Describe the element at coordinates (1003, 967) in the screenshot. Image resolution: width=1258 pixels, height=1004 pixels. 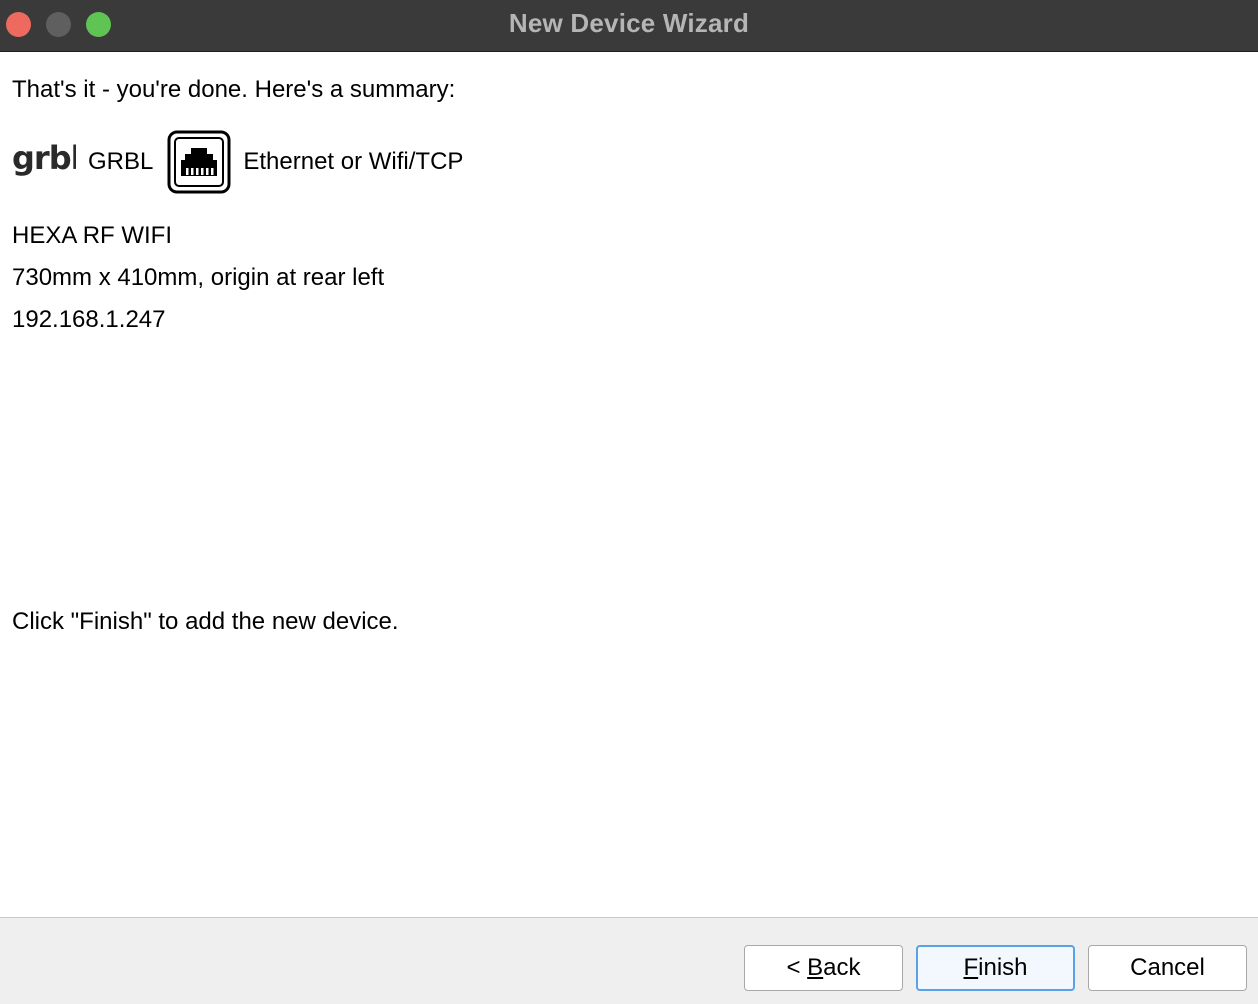
I see `finish-button-label: inish` at that location.